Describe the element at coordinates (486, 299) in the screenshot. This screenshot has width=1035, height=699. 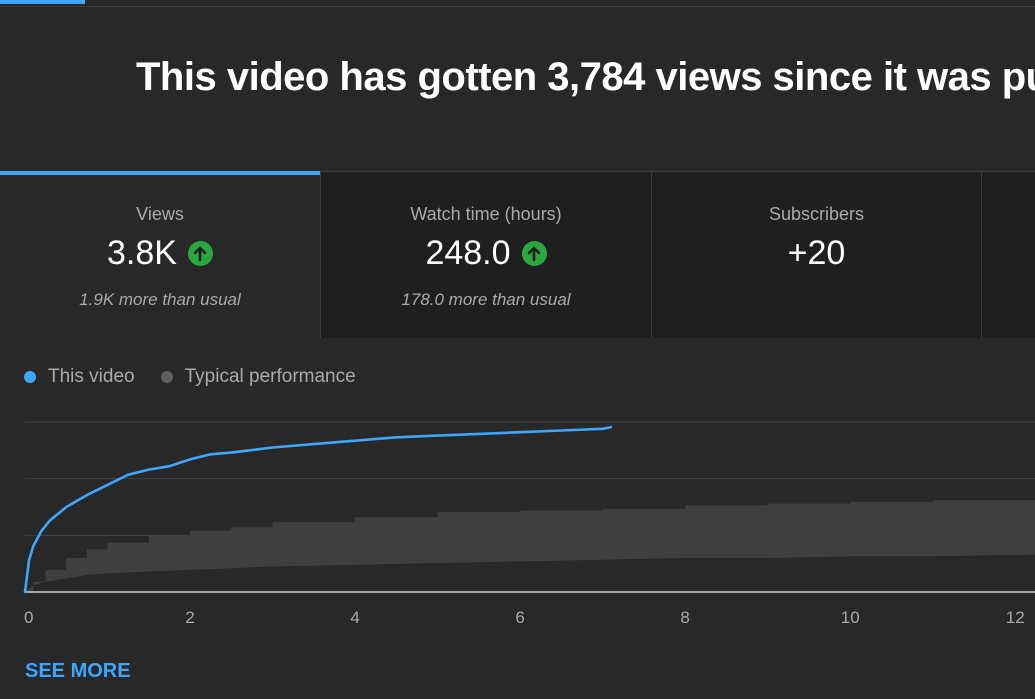
I see `metric-comparison: 178.0 more than usual` at that location.